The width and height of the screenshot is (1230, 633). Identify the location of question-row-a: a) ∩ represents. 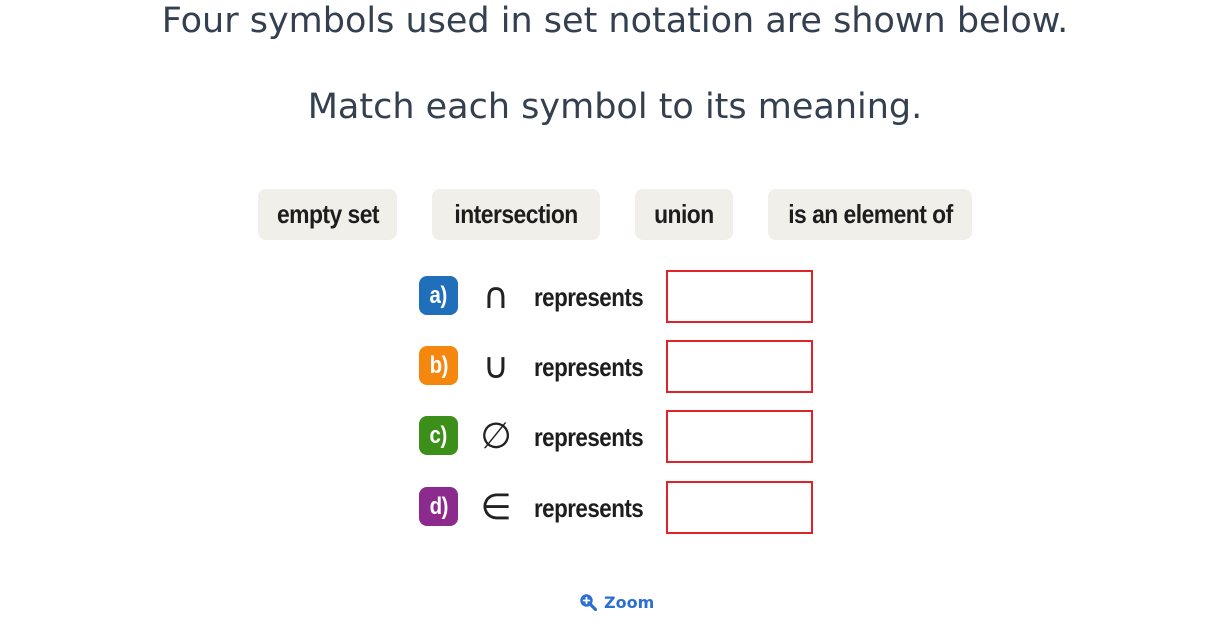
(615, 296).